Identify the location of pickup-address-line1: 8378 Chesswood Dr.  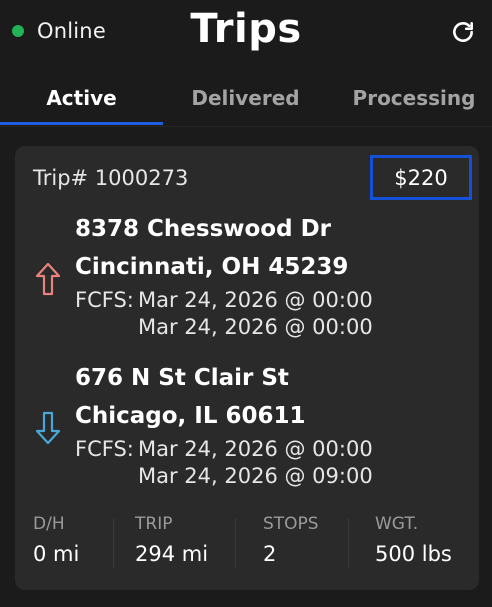
(203, 229).